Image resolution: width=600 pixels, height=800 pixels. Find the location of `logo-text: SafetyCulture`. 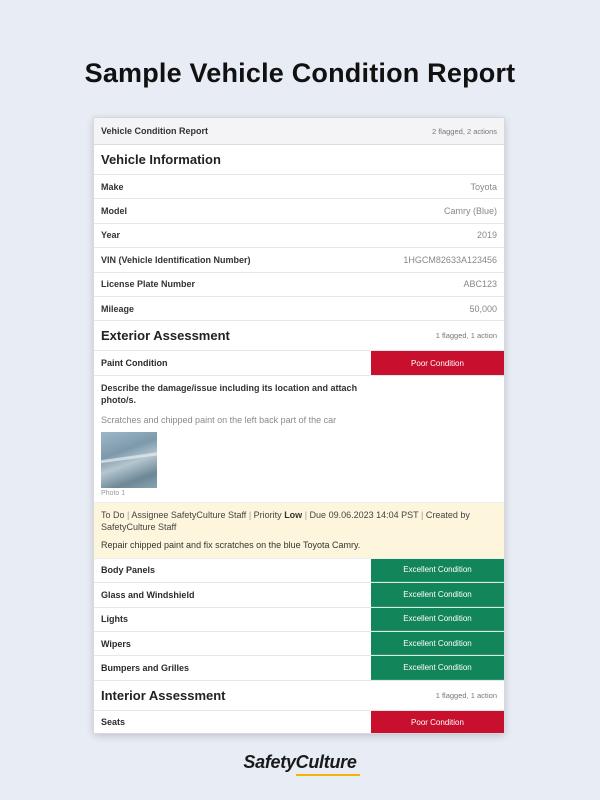

logo-text: SafetyCulture is located at coordinates (300, 762).